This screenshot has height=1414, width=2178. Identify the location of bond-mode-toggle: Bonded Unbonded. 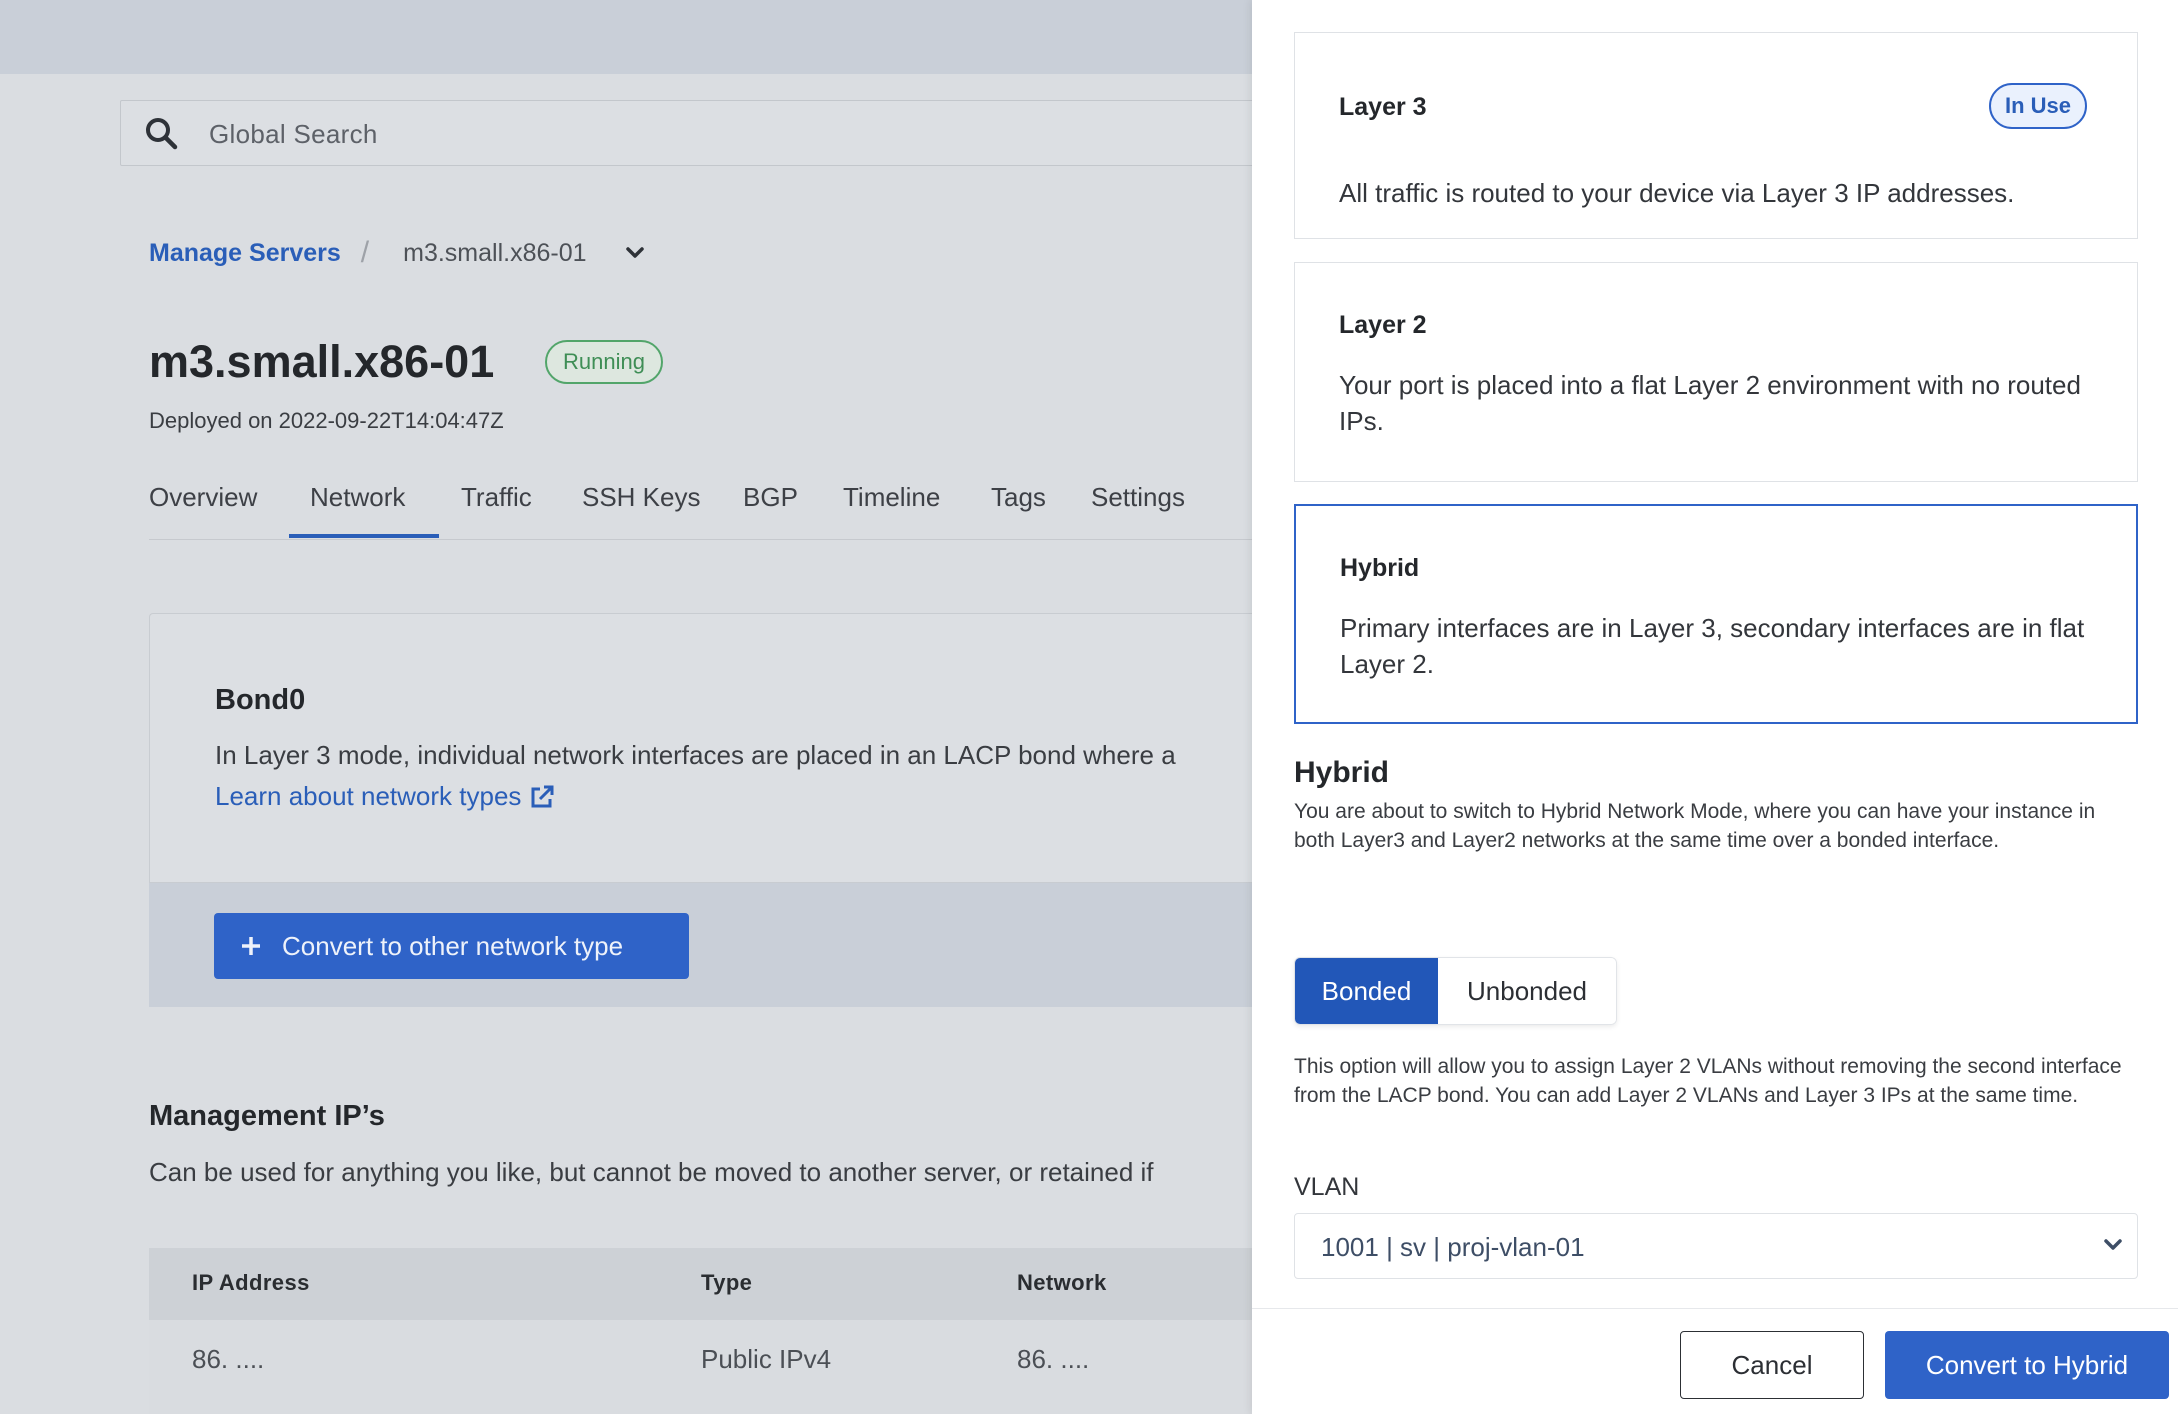
(1455, 991).